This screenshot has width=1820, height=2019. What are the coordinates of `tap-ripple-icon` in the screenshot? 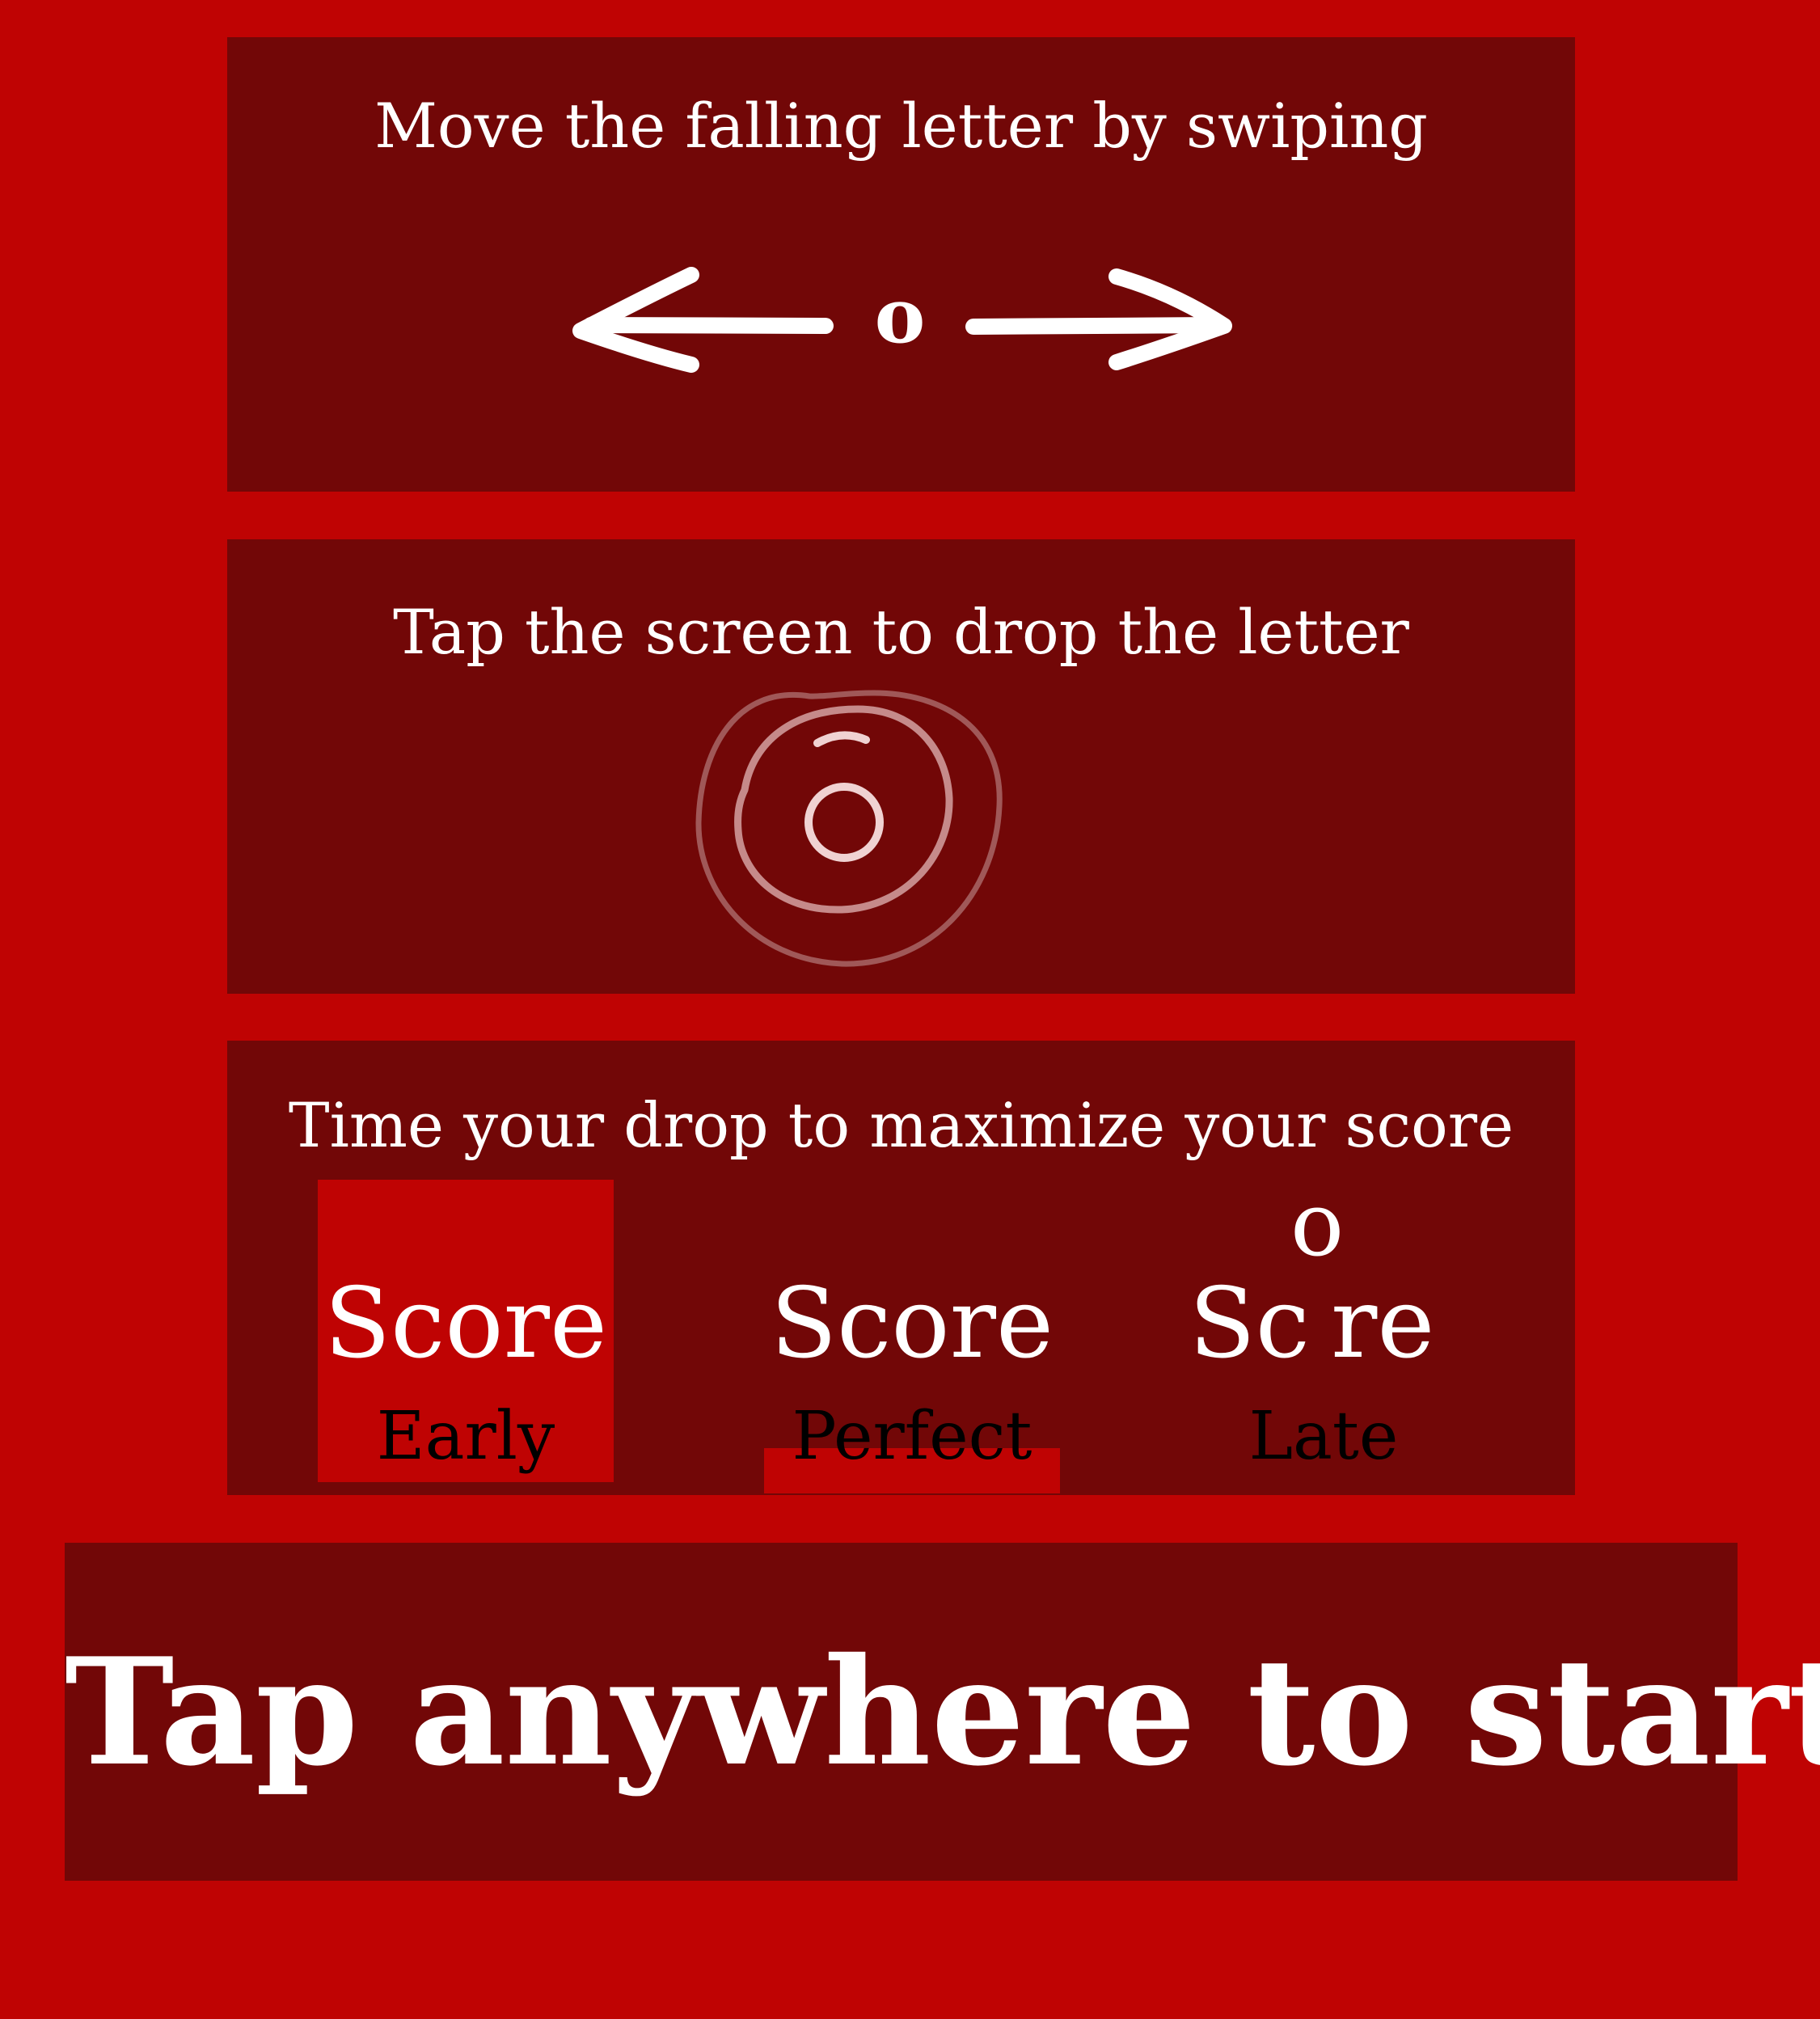 It's located at (849, 829).